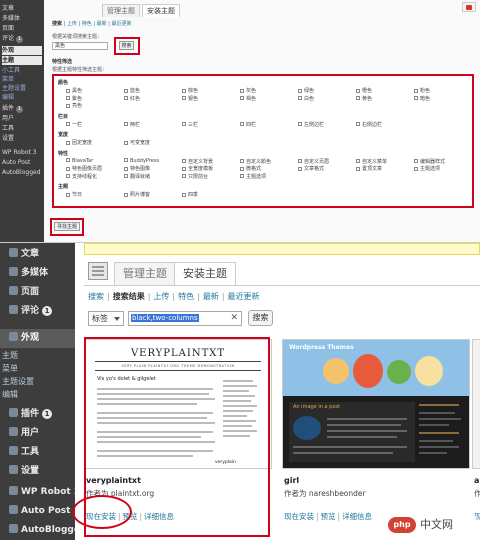 This screenshot has width=480, height=540. What do you see at coordinates (422, 90) in the screenshot?
I see `filter-checkbox: 粉色` at bounding box center [422, 90].